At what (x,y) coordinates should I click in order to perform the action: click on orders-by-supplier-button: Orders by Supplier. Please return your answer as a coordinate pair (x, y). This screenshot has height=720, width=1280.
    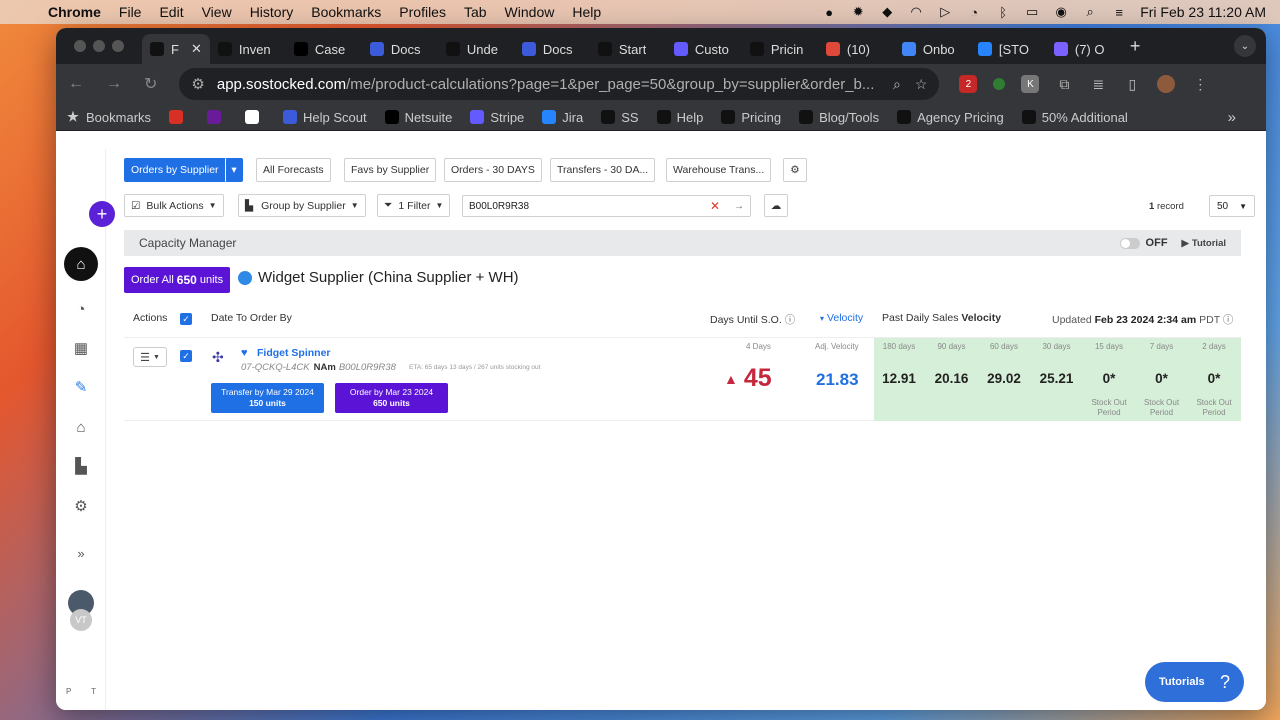
    Looking at the image, I should click on (175, 170).